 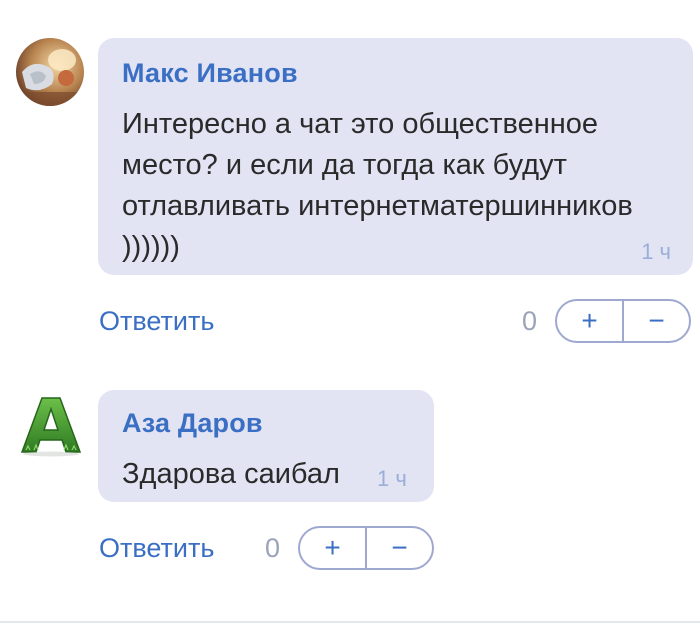 What do you see at coordinates (231, 474) in the screenshot?
I see `comment-text: Здарова саибал` at bounding box center [231, 474].